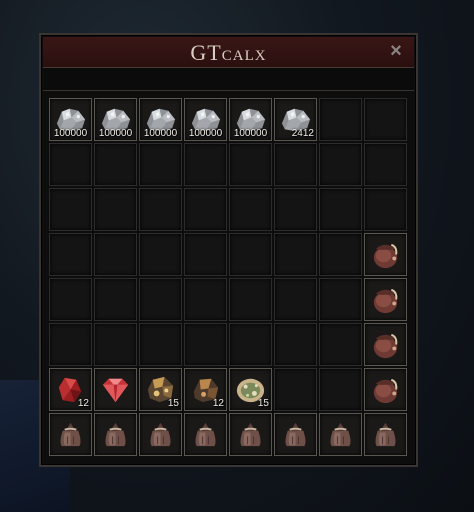 This screenshot has width=474, height=512. What do you see at coordinates (228, 79) in the screenshot?
I see `window-subbar` at bounding box center [228, 79].